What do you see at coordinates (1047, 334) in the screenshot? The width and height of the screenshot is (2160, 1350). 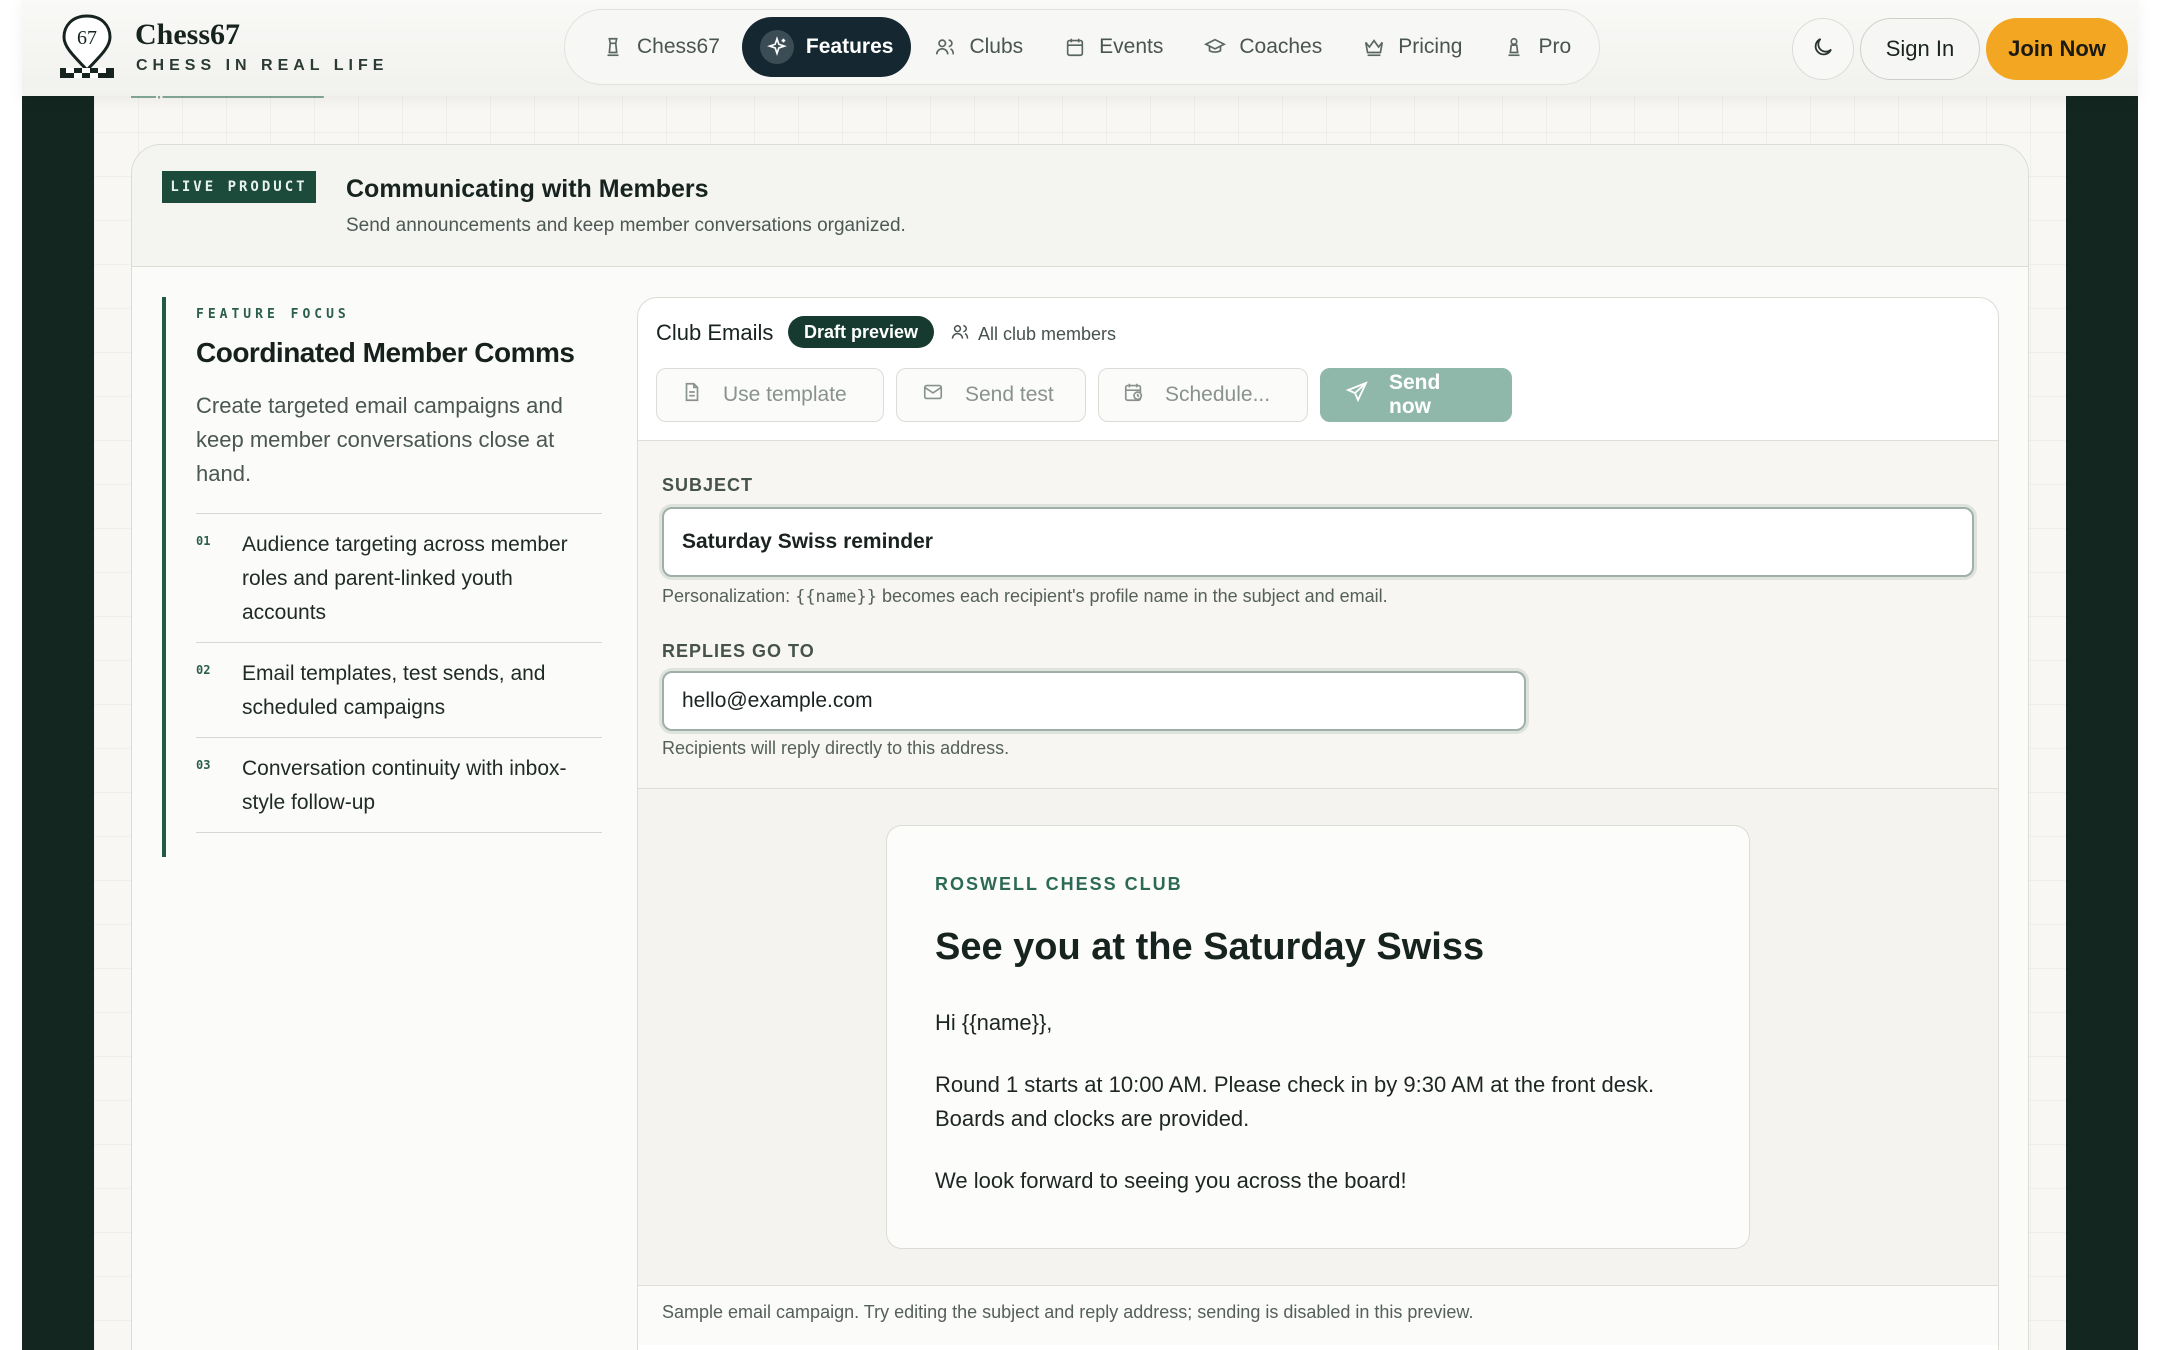 I see `audience-label: All club members` at bounding box center [1047, 334].